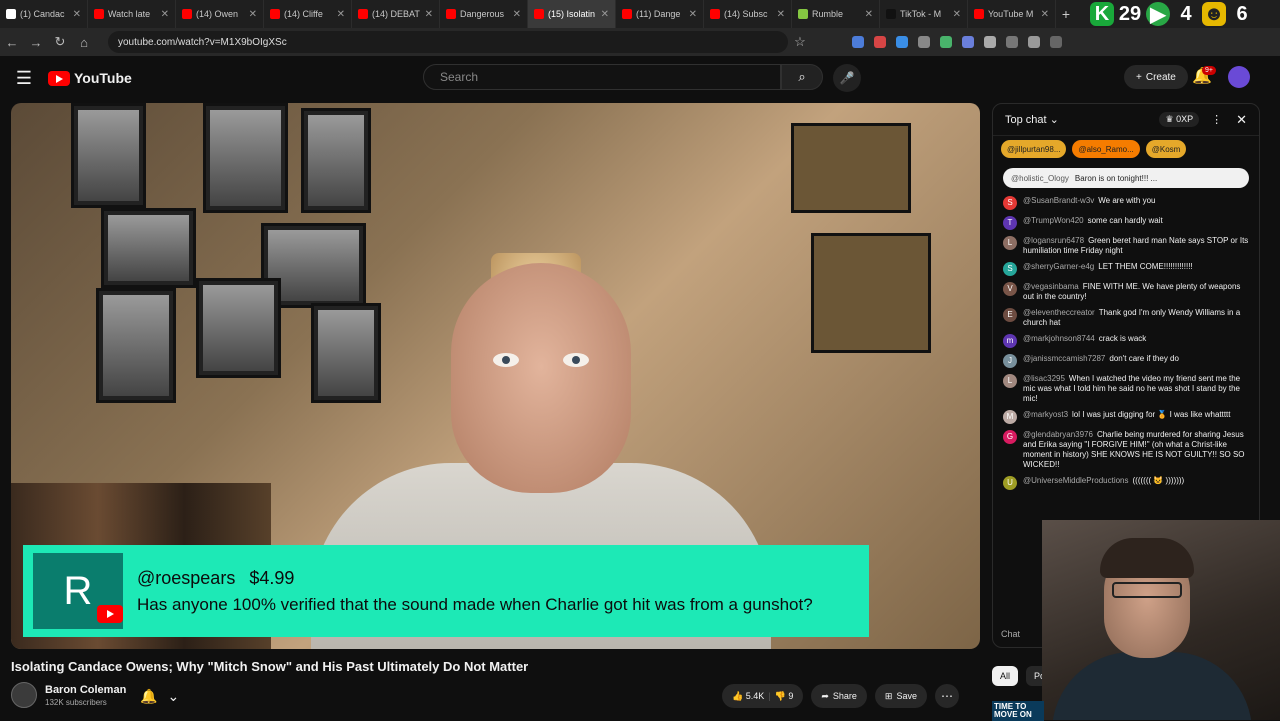 The image size is (1280, 721). I want to click on chat-message: S @SusanBrandt-w3v We are with you, so click(1126, 203).